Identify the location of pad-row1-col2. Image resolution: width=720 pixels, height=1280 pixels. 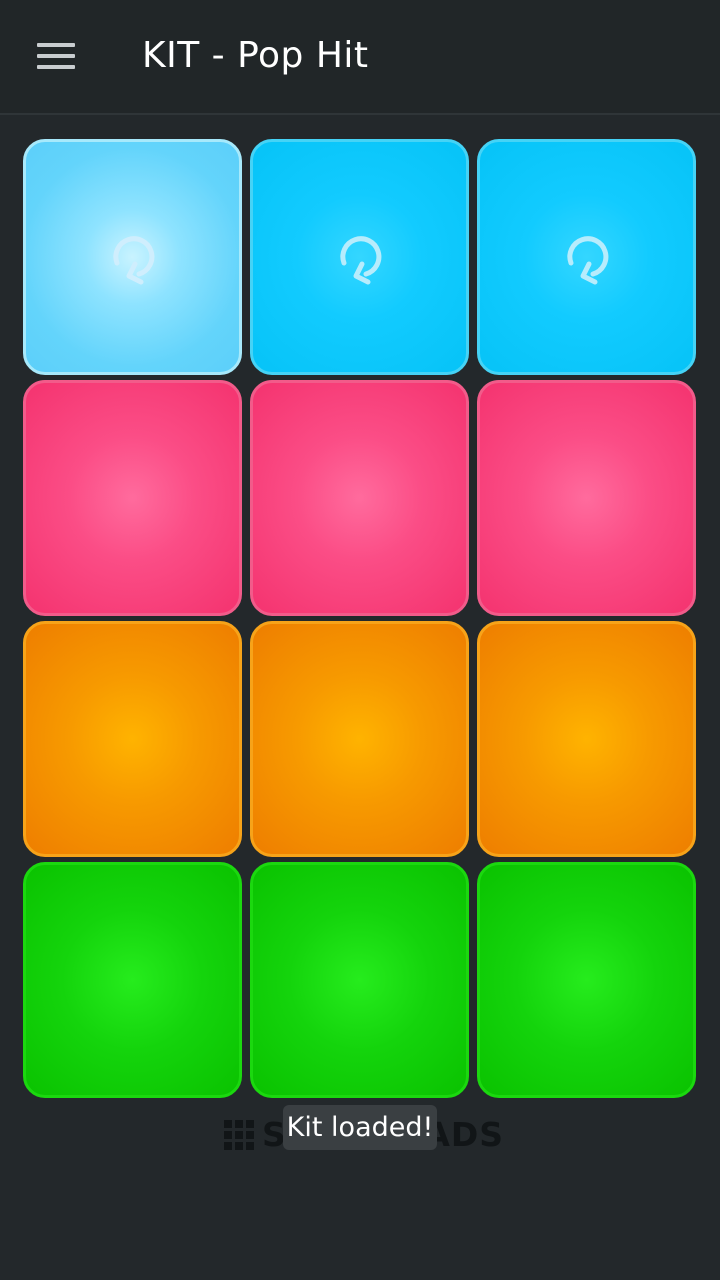
(359, 257).